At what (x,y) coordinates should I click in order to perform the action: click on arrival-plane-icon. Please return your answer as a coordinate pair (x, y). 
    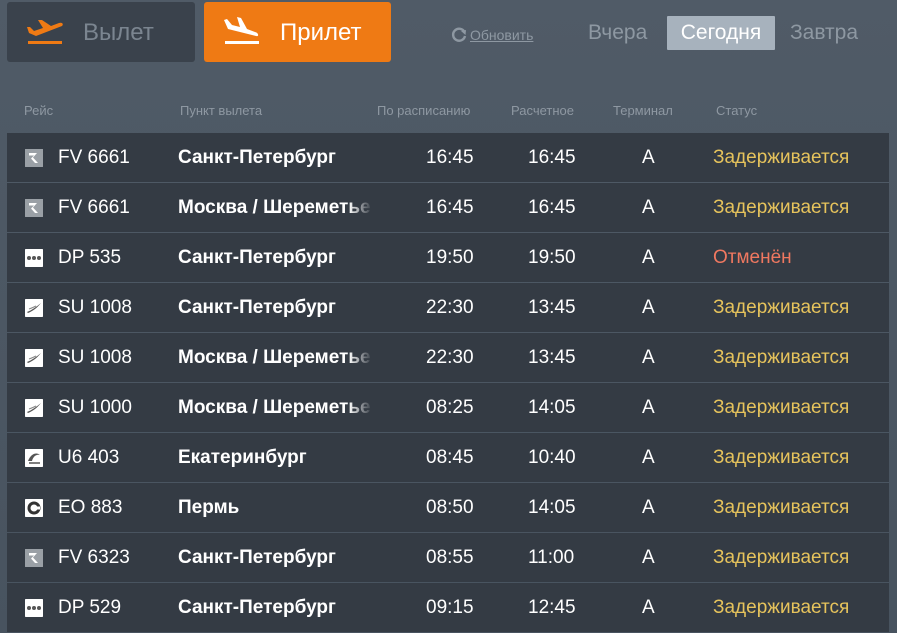
    Looking at the image, I should click on (241, 30).